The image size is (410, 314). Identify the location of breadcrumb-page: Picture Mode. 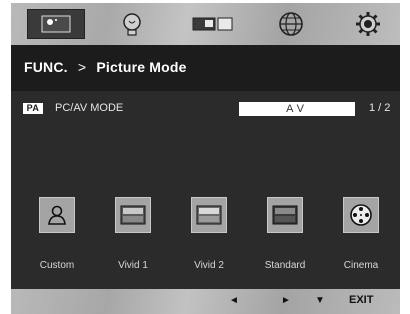
(141, 67).